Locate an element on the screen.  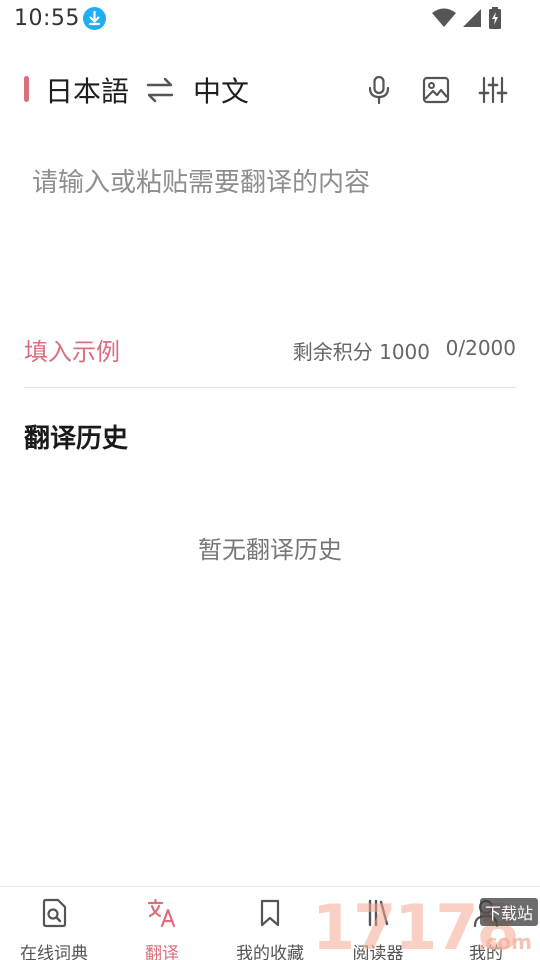
nav-item-favorites: 我的收藏 is located at coordinates (270, 923).